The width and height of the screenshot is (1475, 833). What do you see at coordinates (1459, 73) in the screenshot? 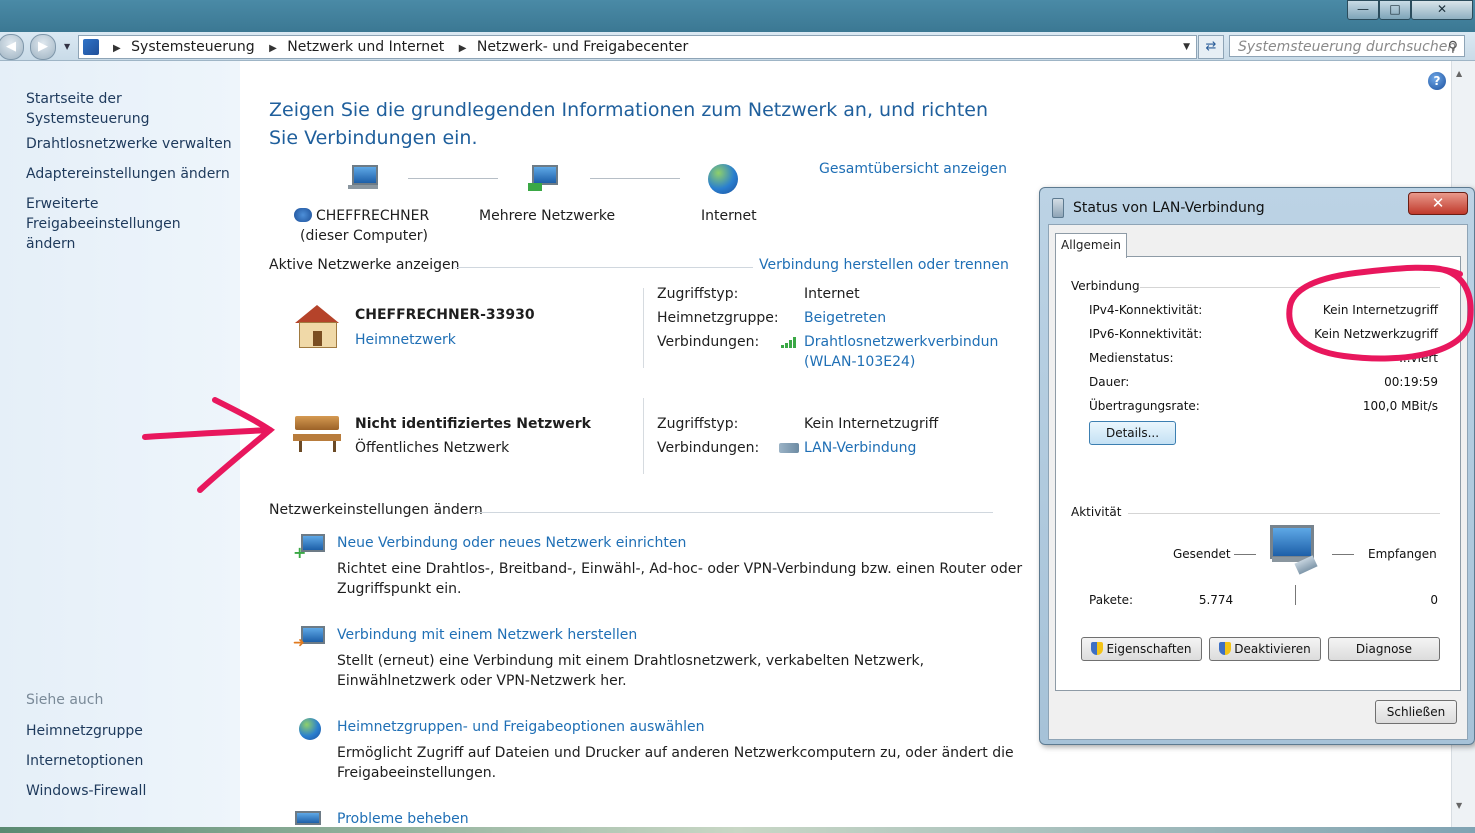
I see `scroll-up-icon: ▲` at bounding box center [1459, 73].